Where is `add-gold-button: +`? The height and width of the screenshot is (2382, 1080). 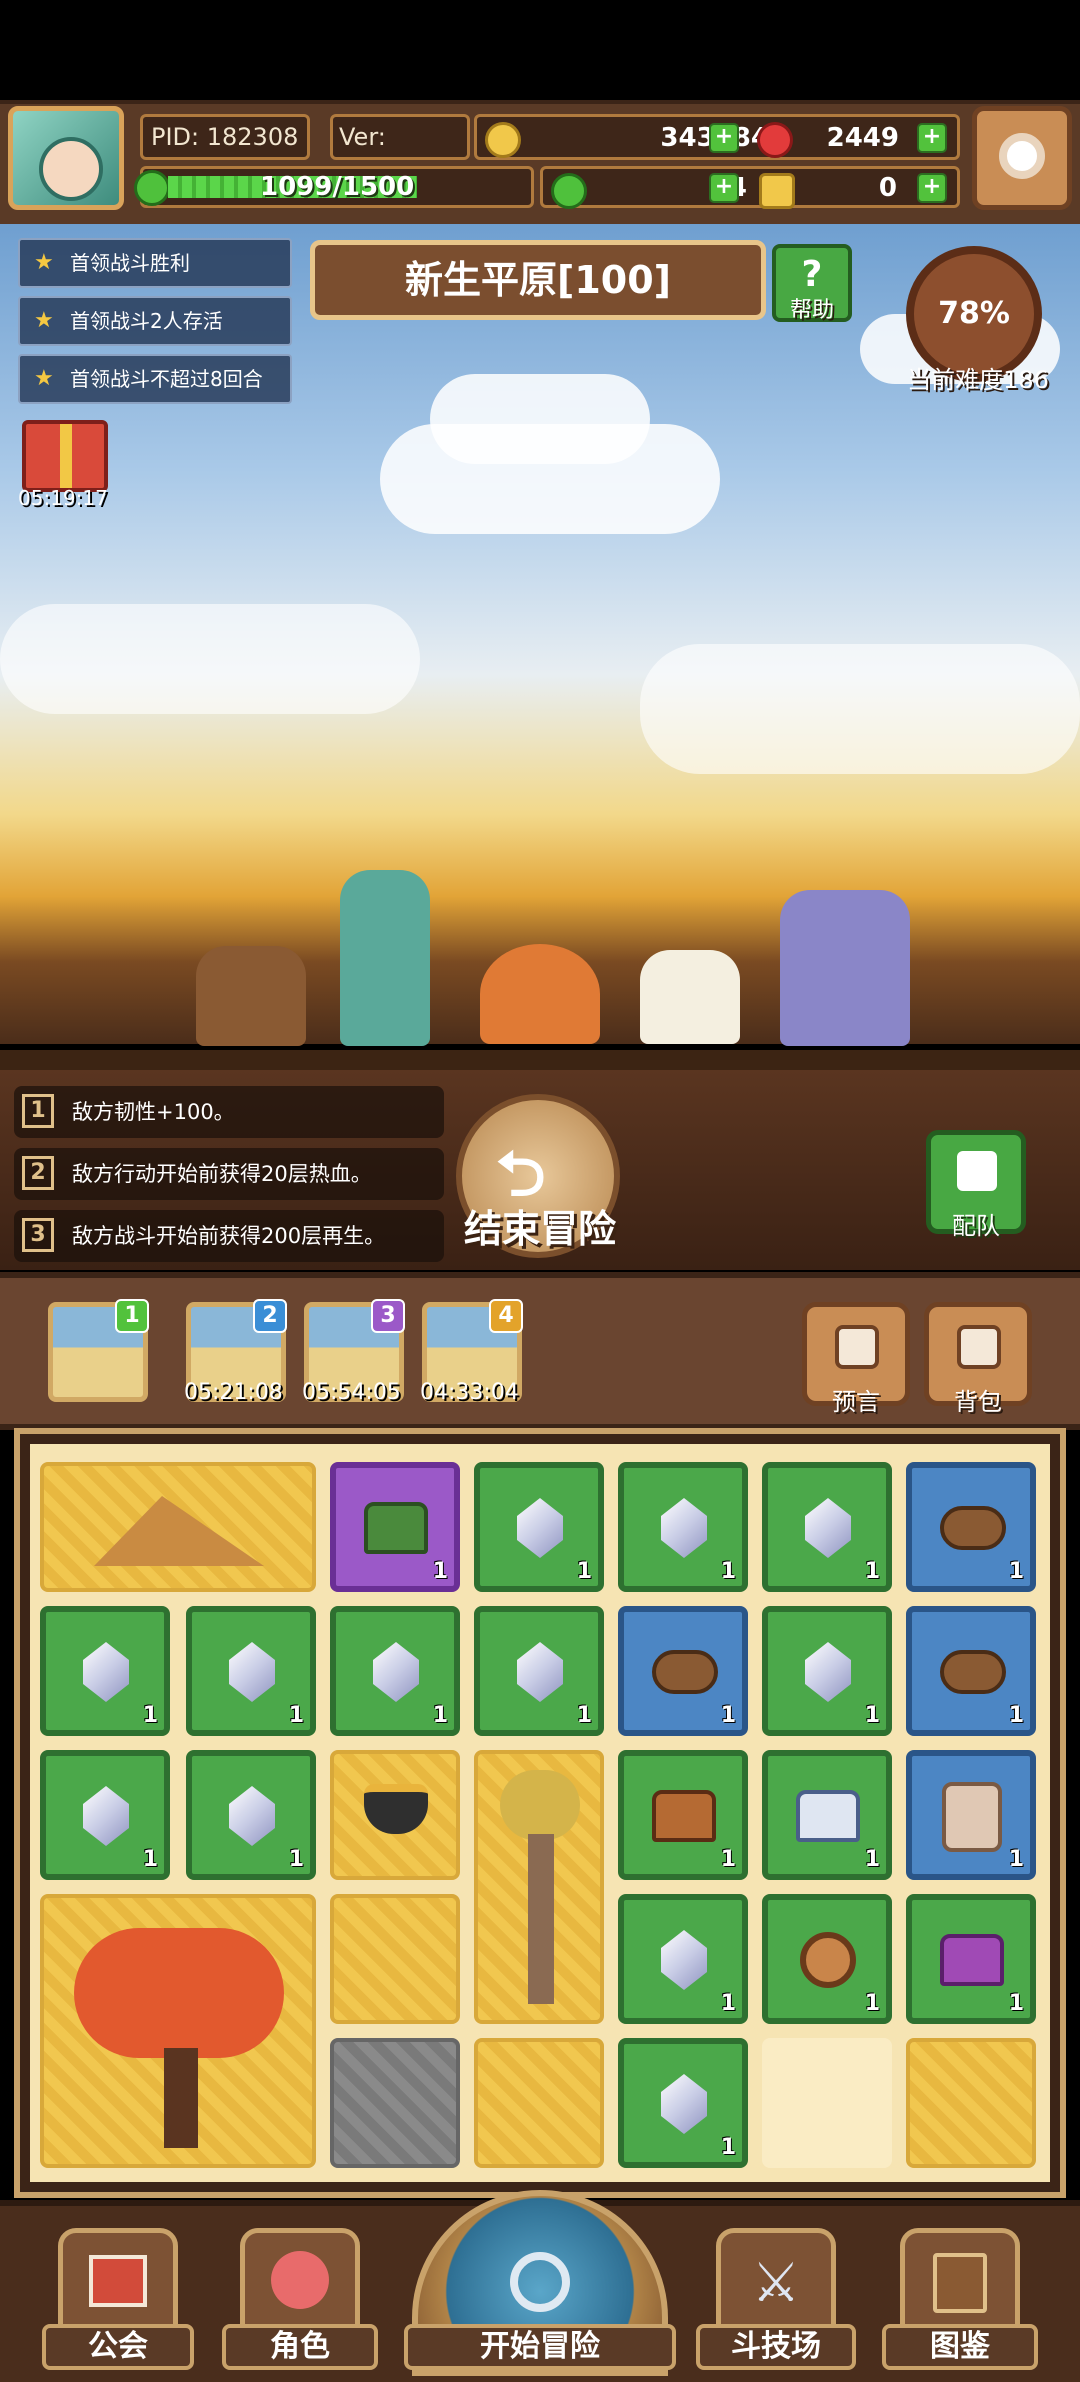 add-gold-button: + is located at coordinates (724, 138).